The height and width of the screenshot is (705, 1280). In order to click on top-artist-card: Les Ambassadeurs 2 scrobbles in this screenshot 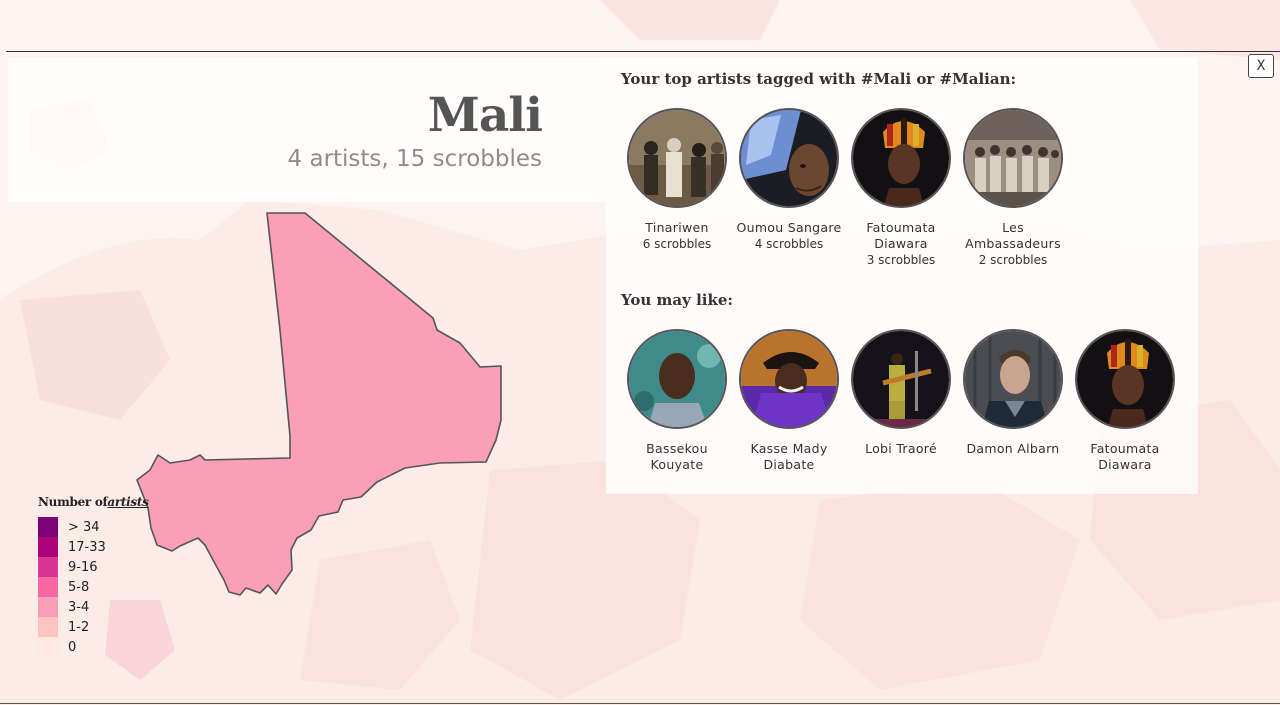, I will do `click(1013, 188)`.